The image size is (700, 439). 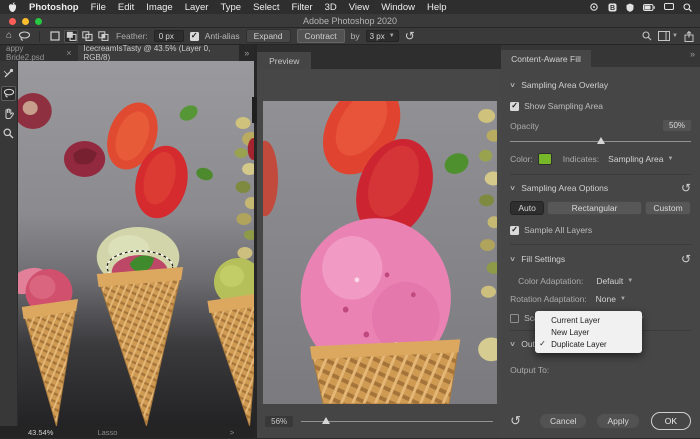 What do you see at coordinates (132, 36) in the screenshot?
I see `feather-label: Feather:` at bounding box center [132, 36].